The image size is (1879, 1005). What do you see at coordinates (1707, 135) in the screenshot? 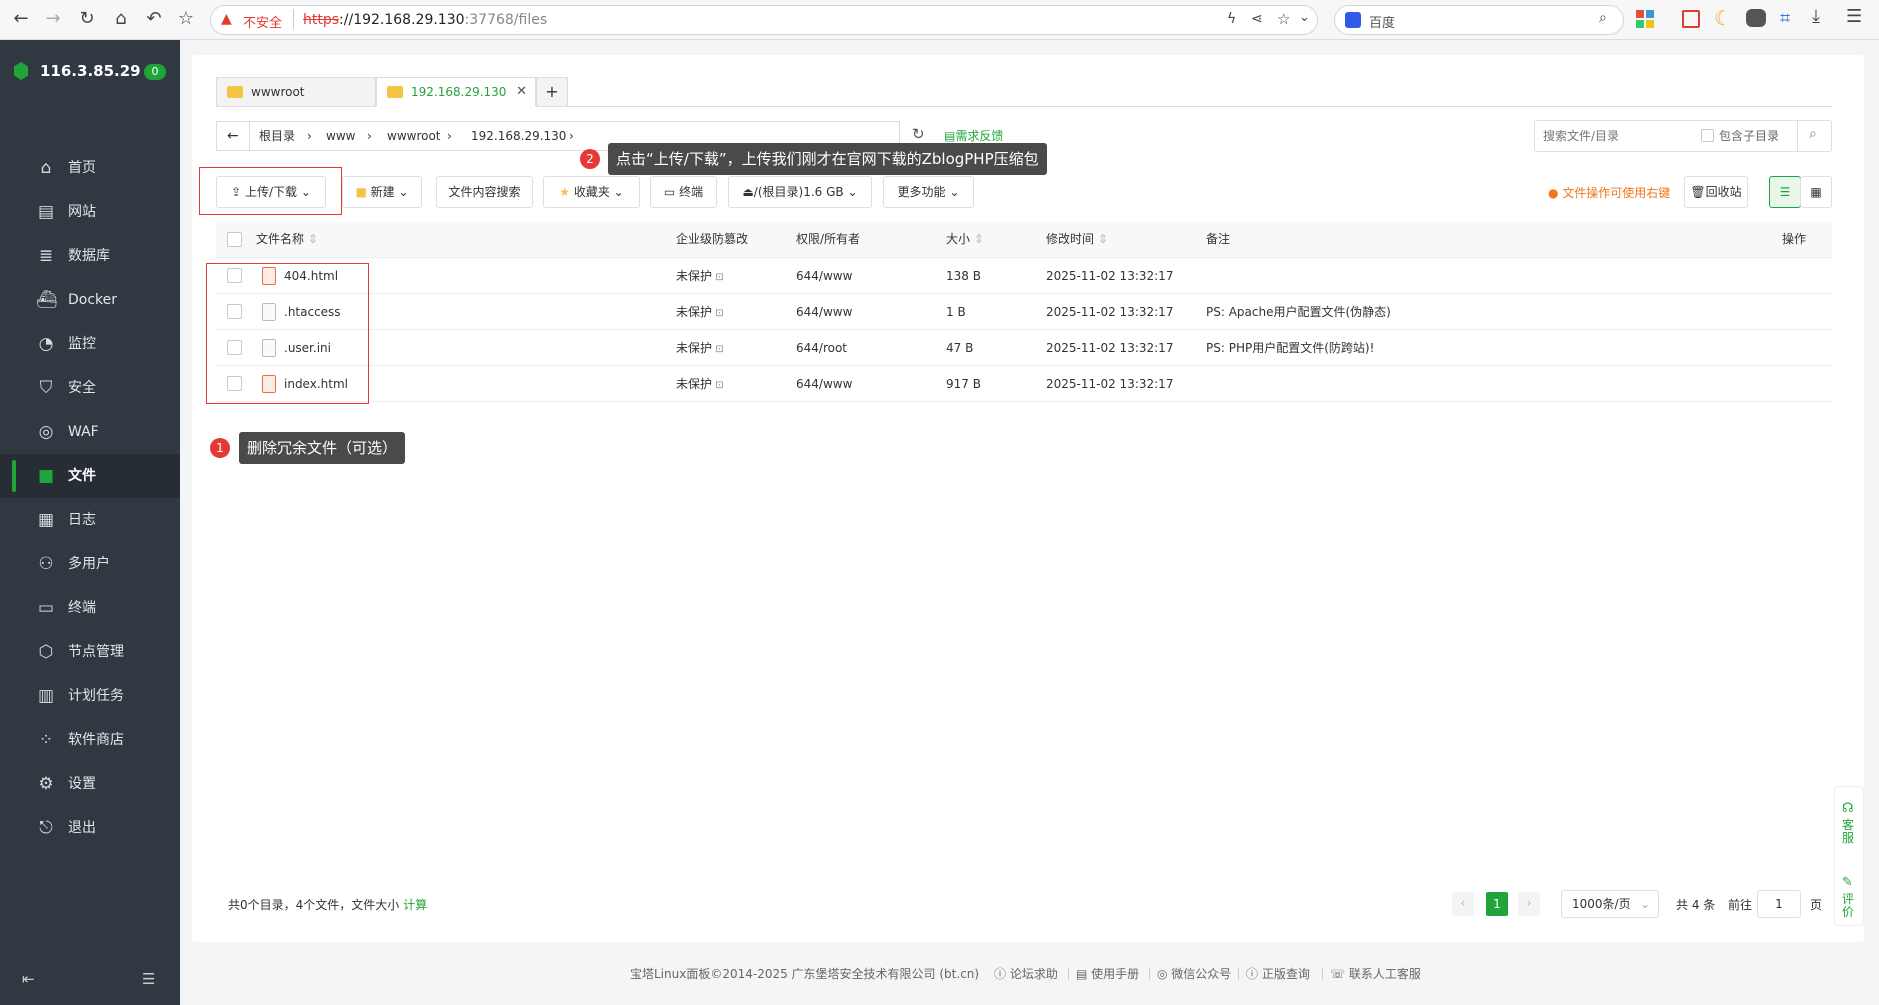
I see `include-subdir-checkbox` at bounding box center [1707, 135].